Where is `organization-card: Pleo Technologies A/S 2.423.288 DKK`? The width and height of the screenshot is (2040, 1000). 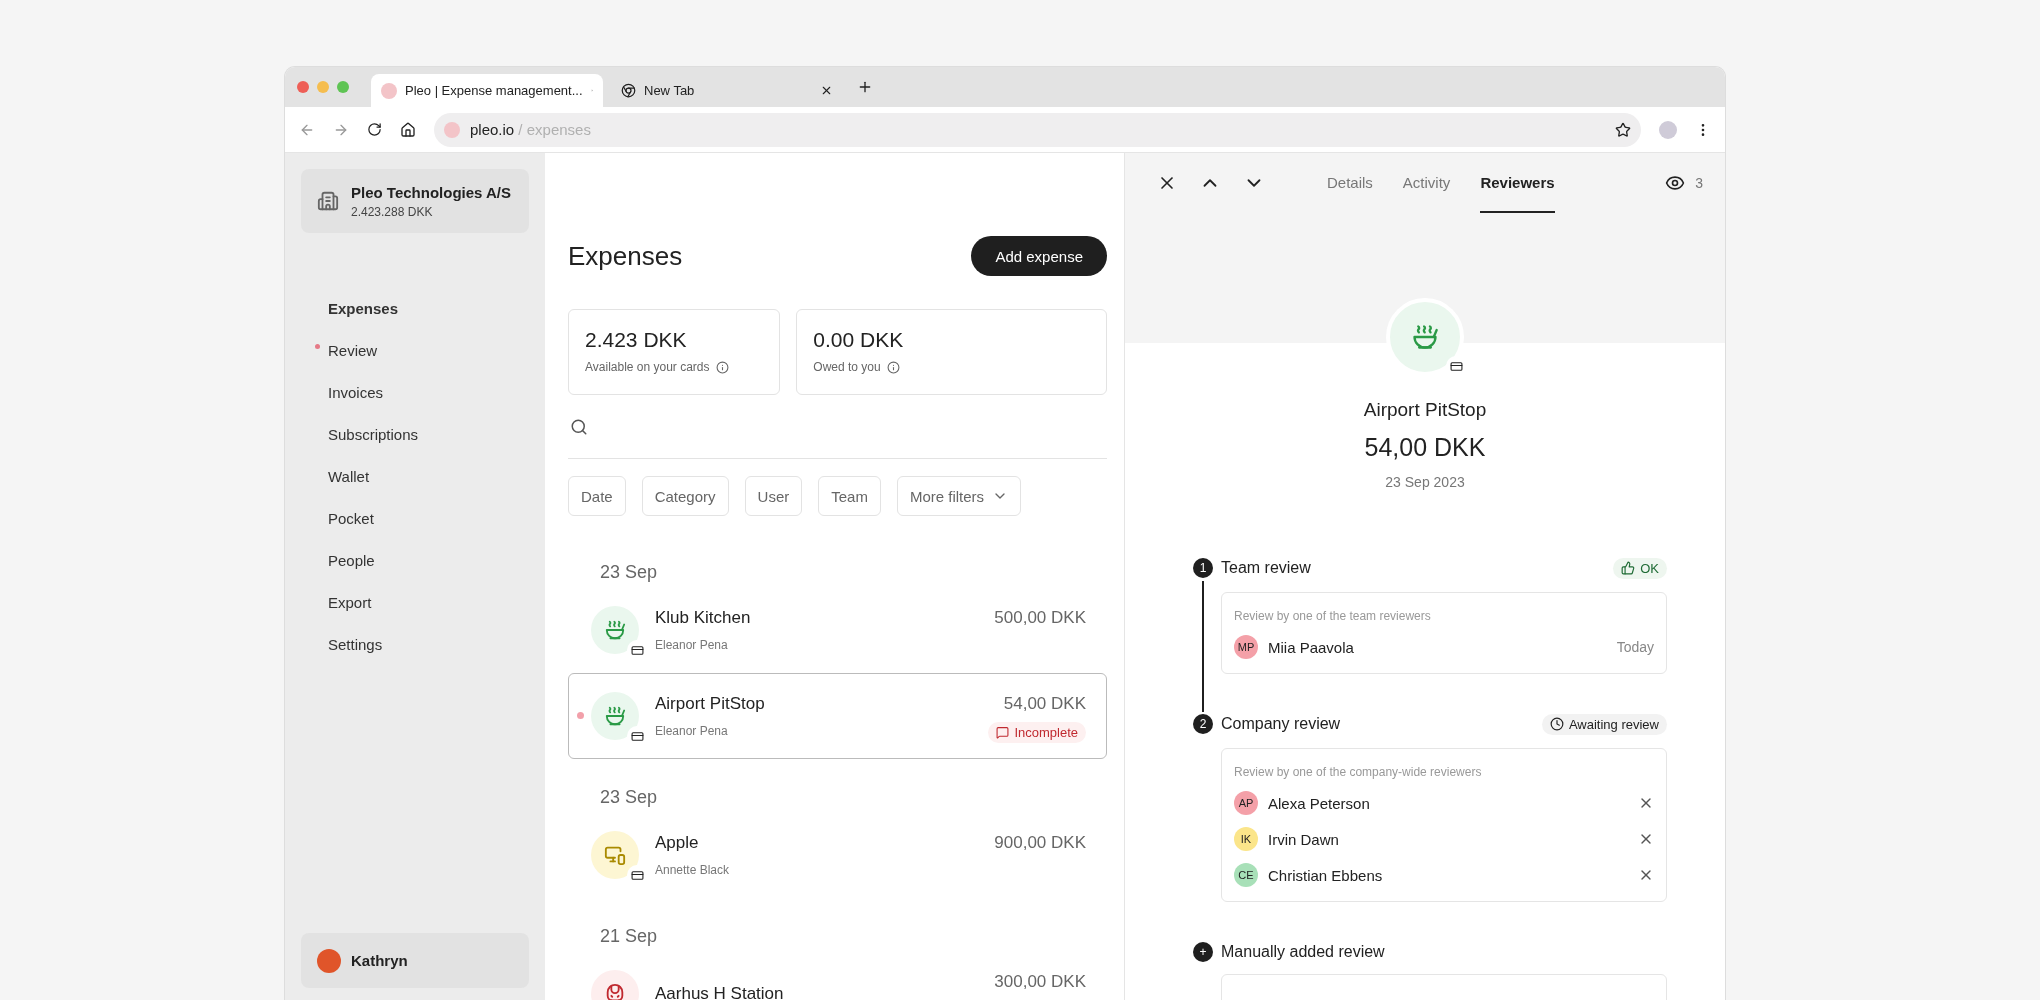 organization-card: Pleo Technologies A/S 2.423.288 DKK is located at coordinates (415, 201).